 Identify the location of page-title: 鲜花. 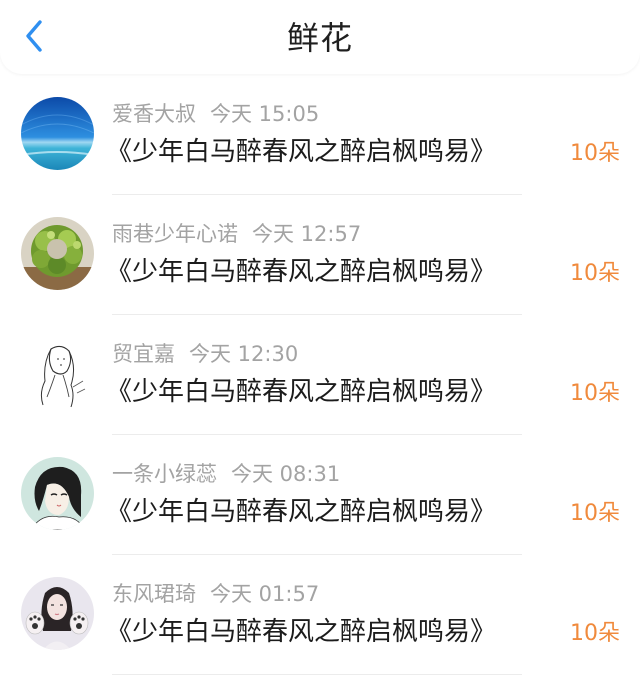
(319, 38).